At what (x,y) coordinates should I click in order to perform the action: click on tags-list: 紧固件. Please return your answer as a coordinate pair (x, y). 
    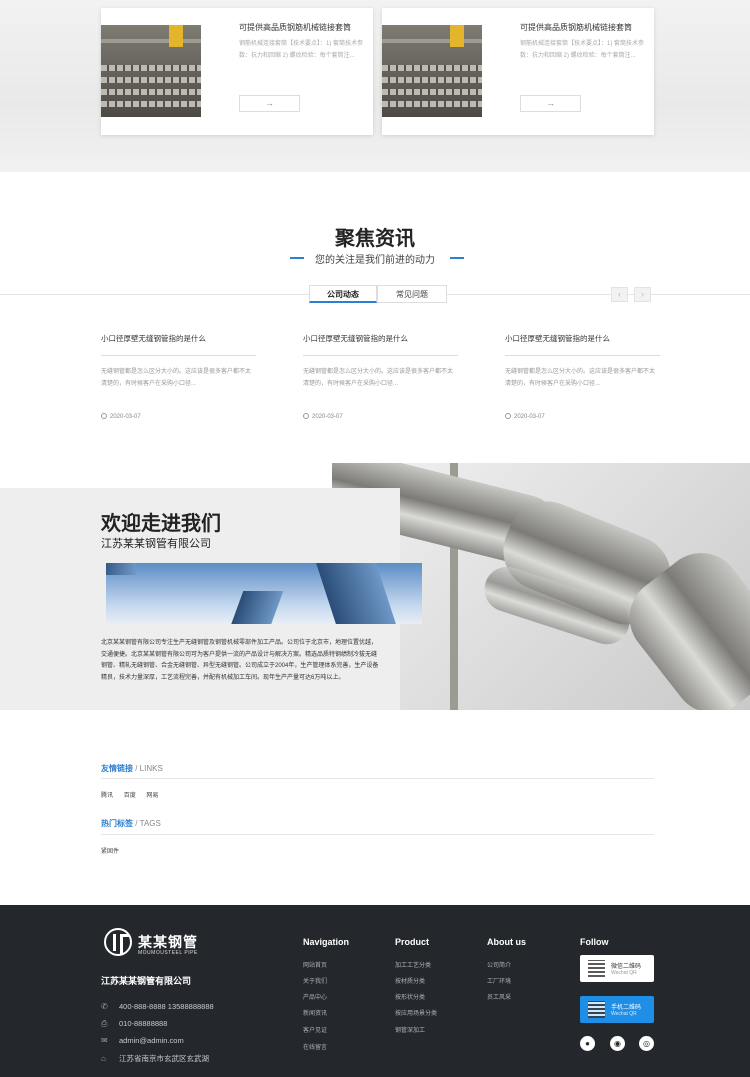
    Looking at the image, I should click on (114, 850).